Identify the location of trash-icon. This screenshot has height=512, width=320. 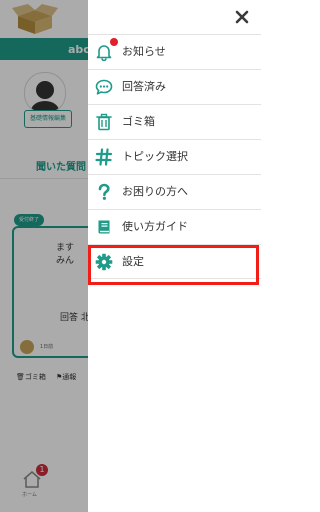
(104, 122).